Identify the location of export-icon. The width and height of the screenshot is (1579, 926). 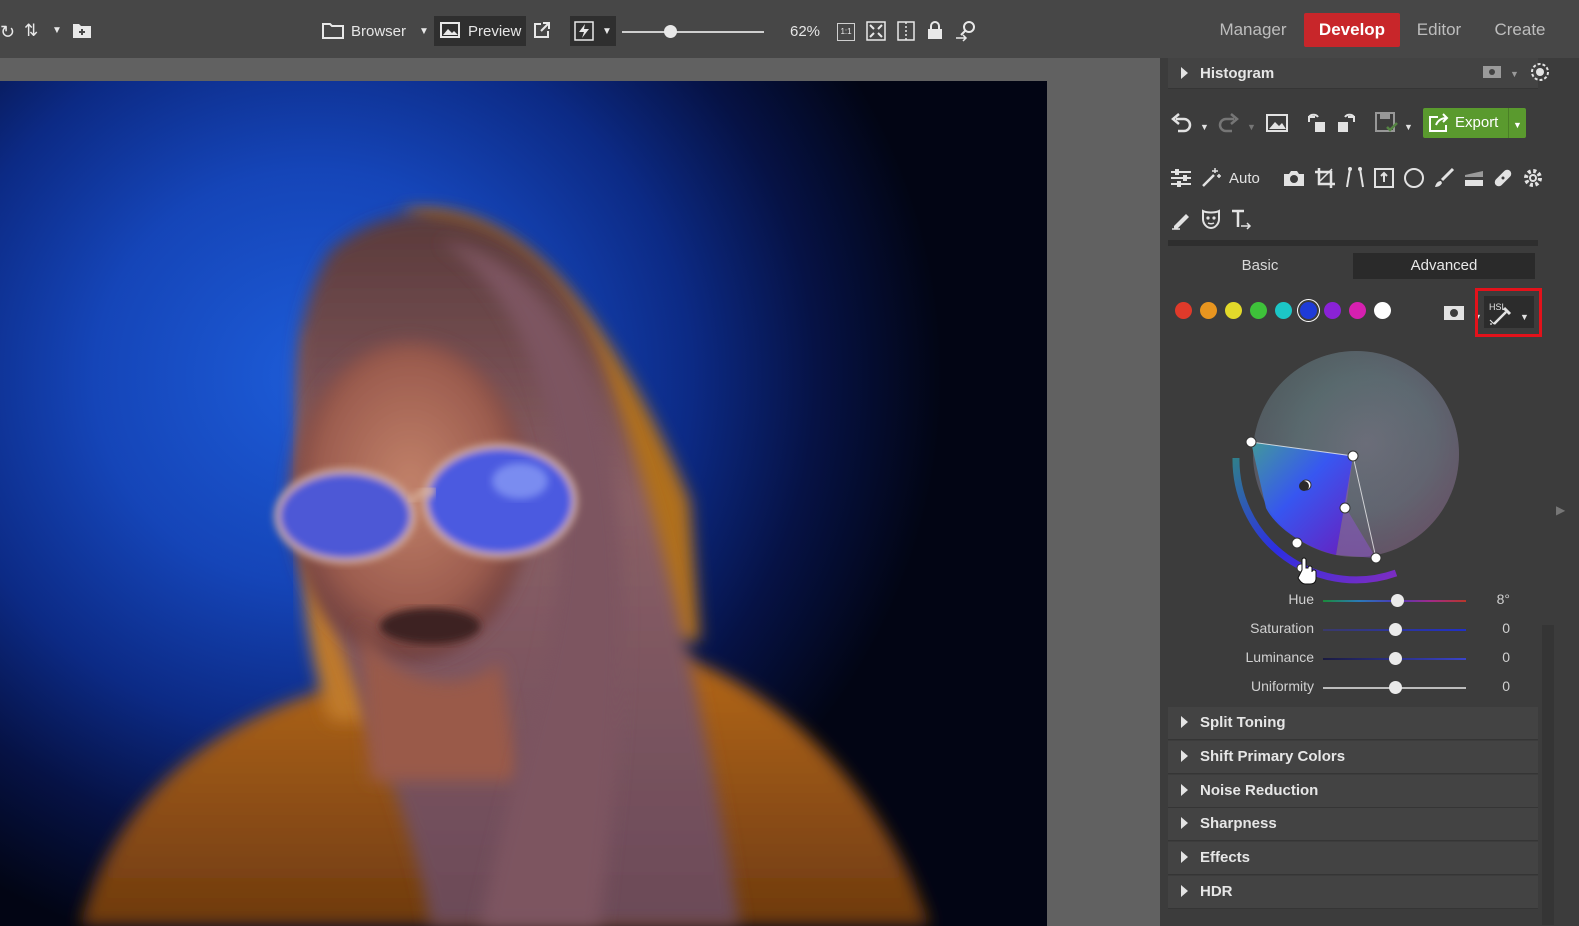
(1439, 125).